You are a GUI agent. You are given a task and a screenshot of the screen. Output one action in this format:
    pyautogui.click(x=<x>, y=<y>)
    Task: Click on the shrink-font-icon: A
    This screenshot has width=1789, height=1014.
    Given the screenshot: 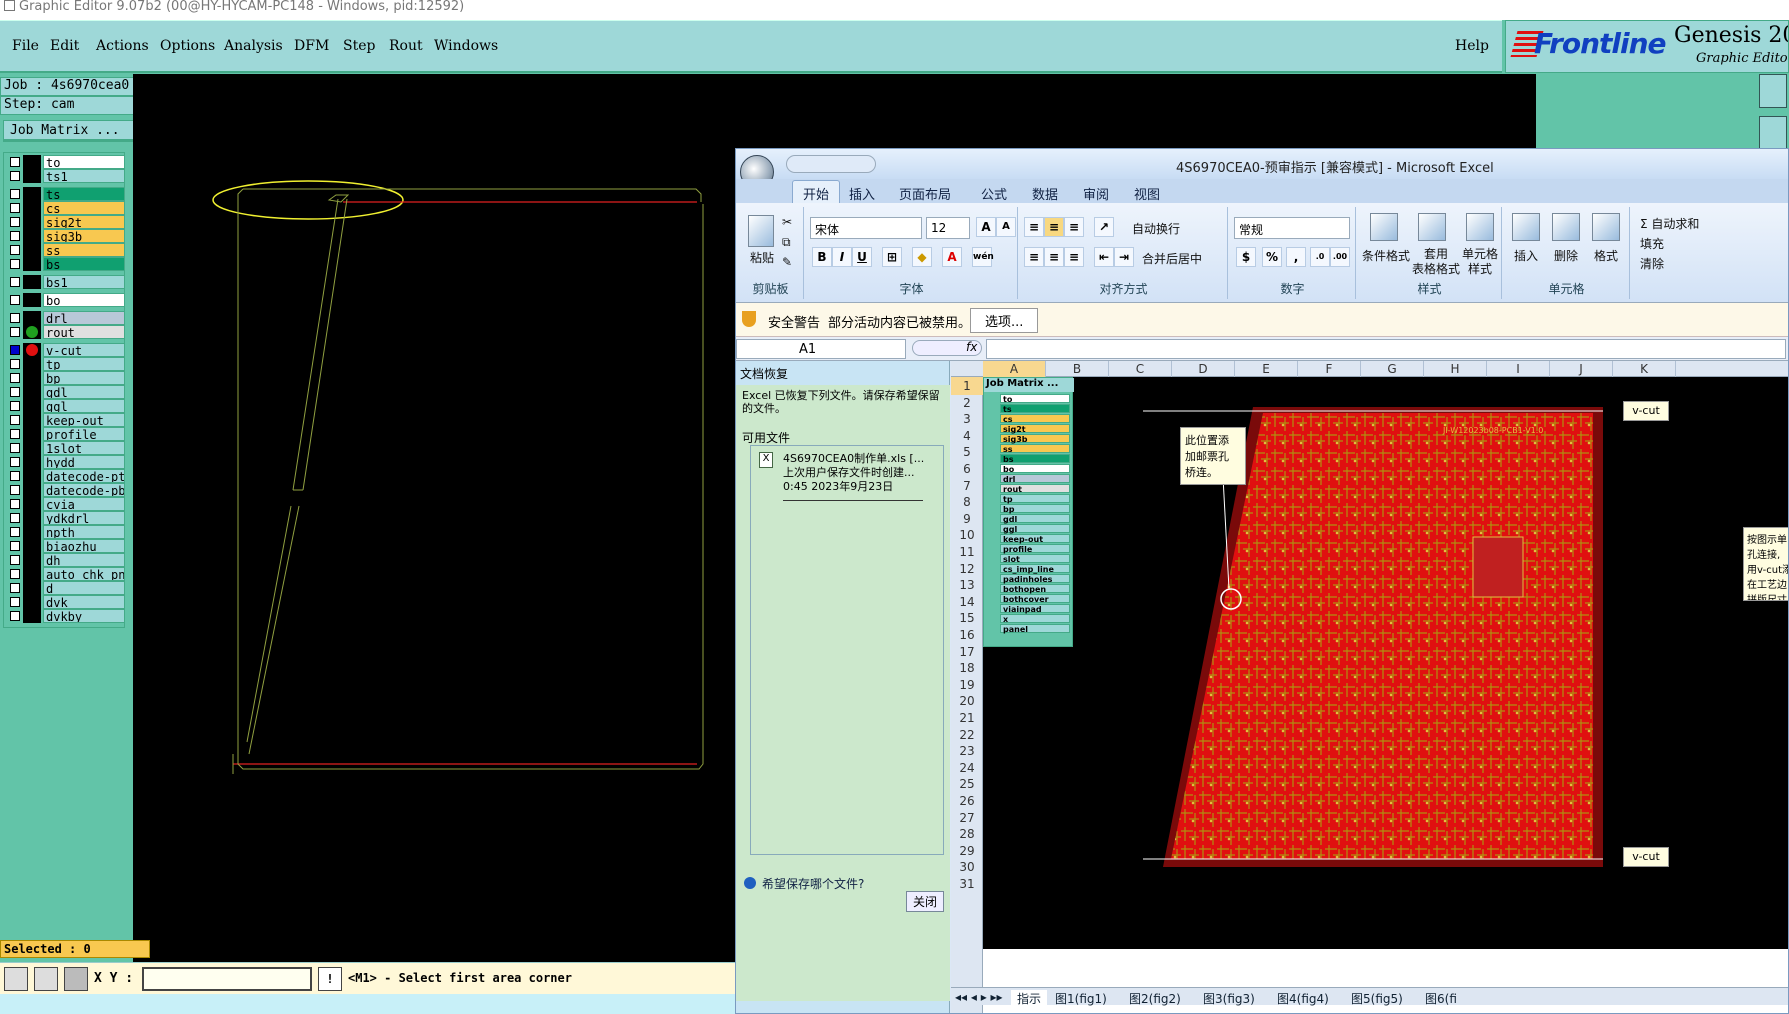 What is the action you would take?
    pyautogui.click(x=1006, y=227)
    